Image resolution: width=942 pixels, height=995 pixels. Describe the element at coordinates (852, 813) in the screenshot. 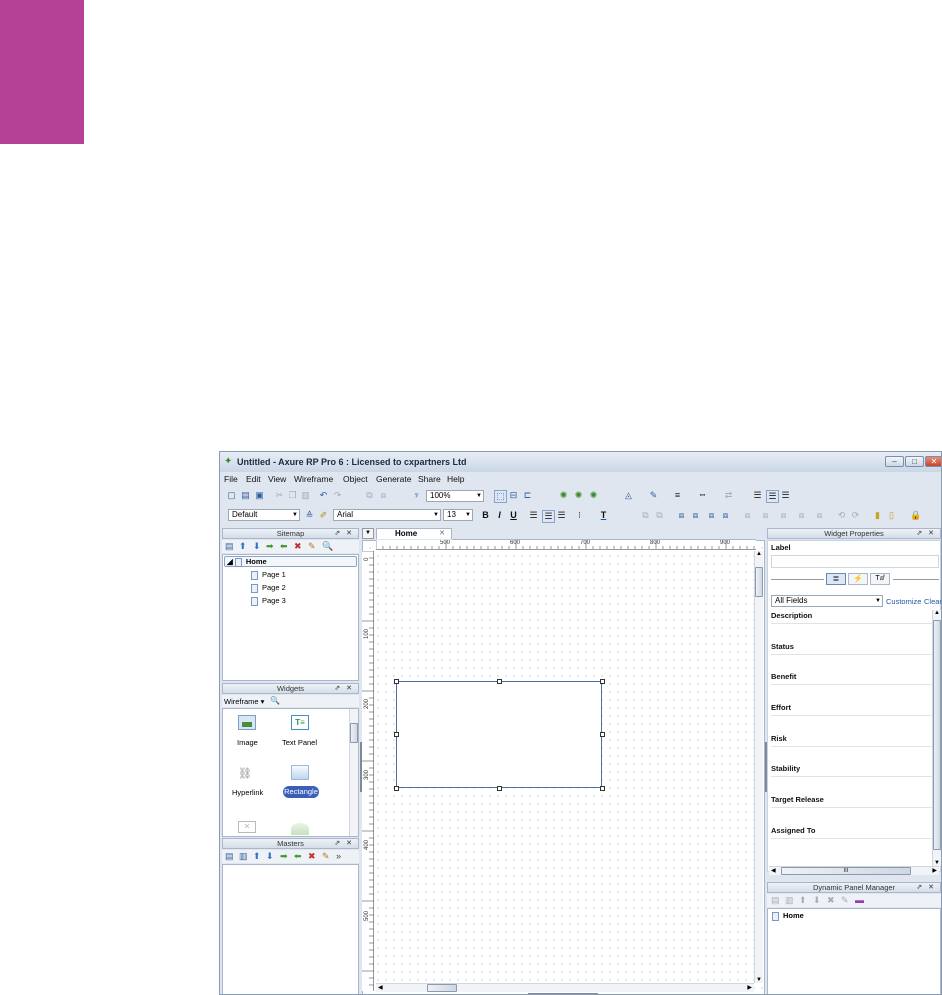

I see `target-release-field` at that location.